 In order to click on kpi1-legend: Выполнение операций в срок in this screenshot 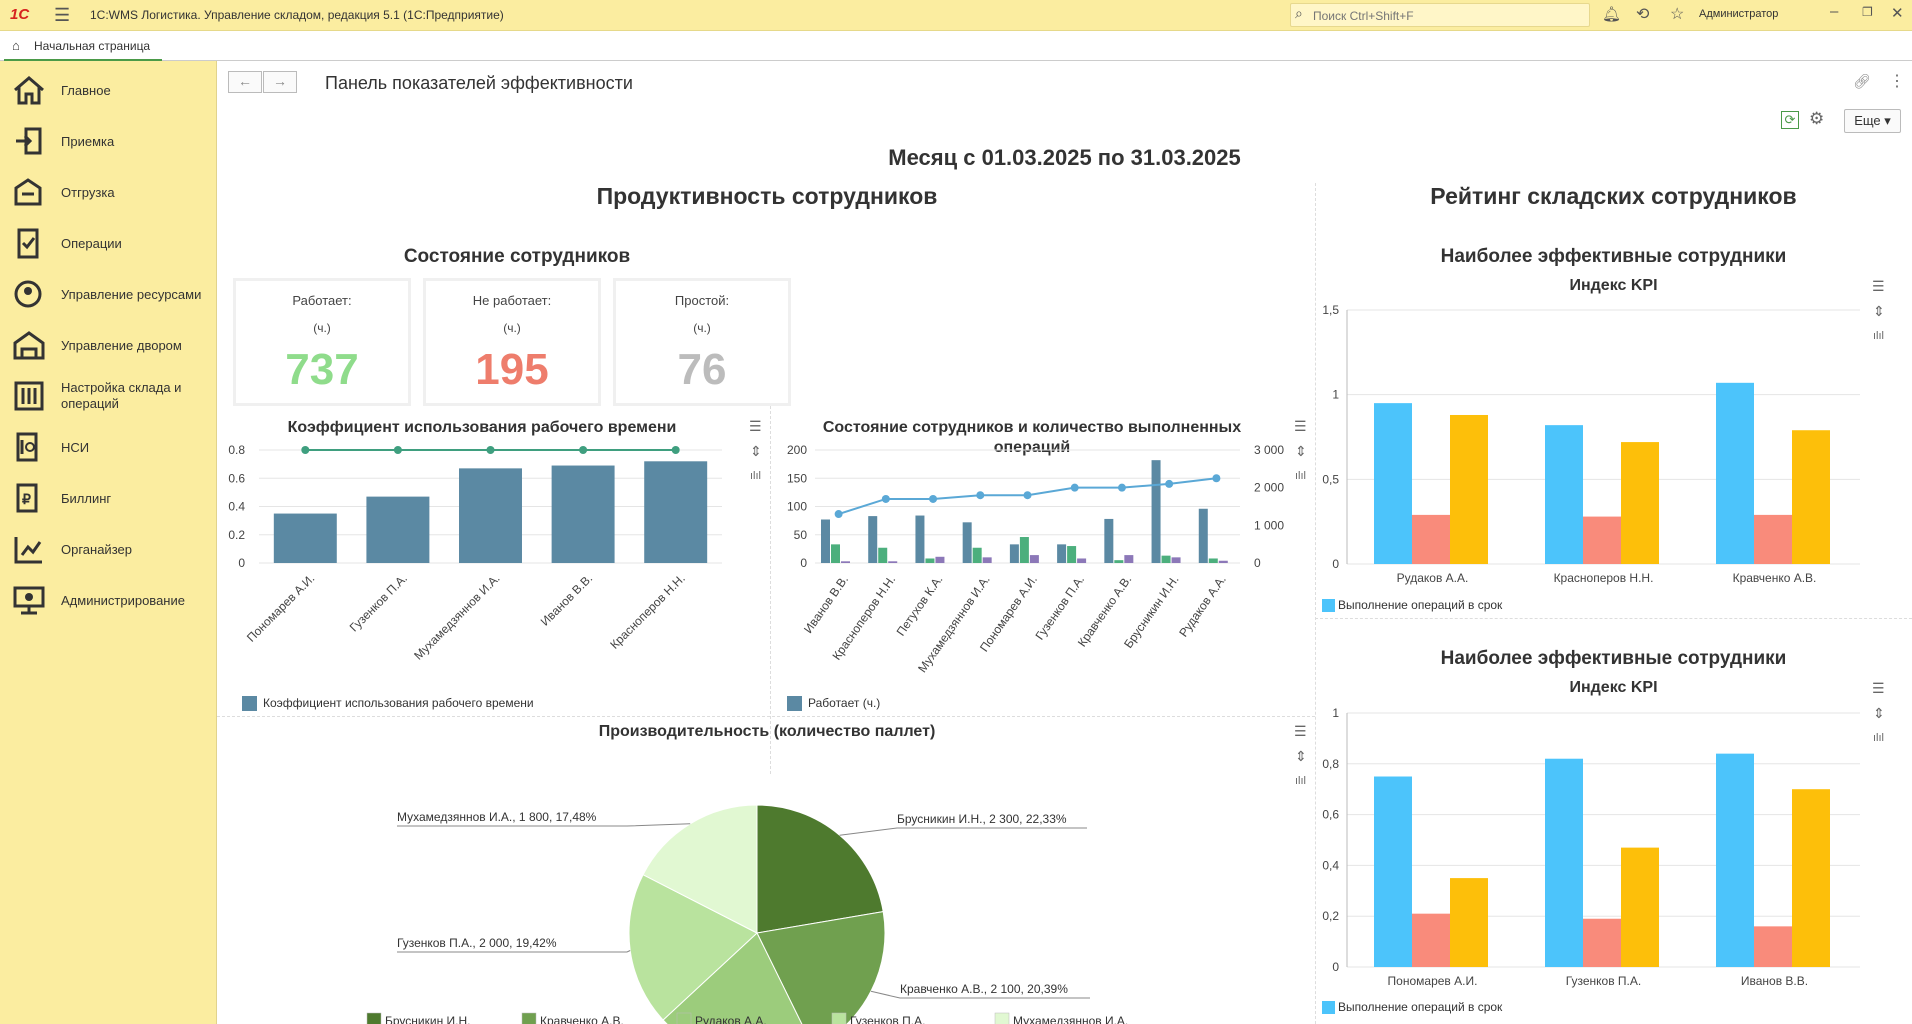, I will do `click(1412, 605)`.